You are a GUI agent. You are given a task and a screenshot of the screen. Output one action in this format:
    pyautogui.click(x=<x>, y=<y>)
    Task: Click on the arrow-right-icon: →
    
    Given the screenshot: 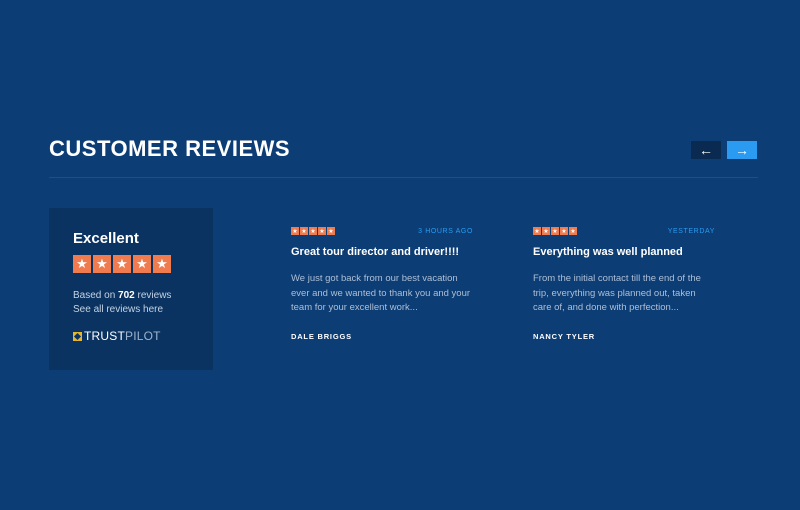 What is the action you would take?
    pyautogui.click(x=742, y=150)
    